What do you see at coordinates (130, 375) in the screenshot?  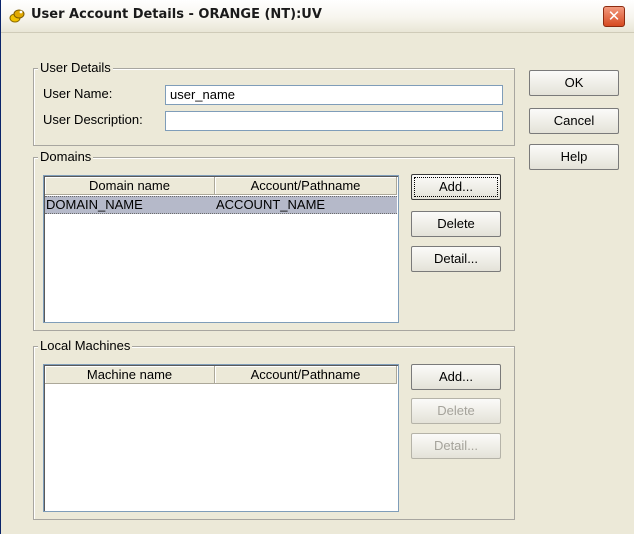 I see `column-header-machine-name: Machine name` at bounding box center [130, 375].